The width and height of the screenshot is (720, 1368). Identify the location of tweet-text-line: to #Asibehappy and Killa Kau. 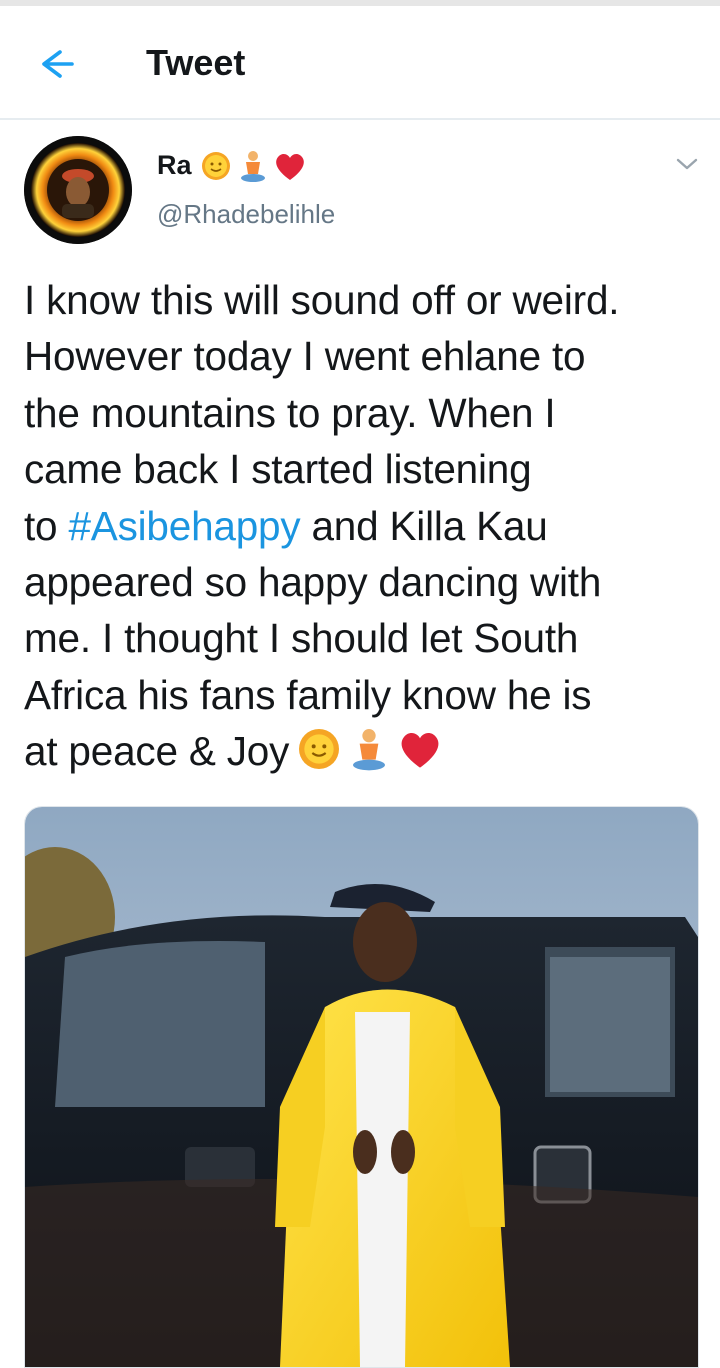
(364, 526).